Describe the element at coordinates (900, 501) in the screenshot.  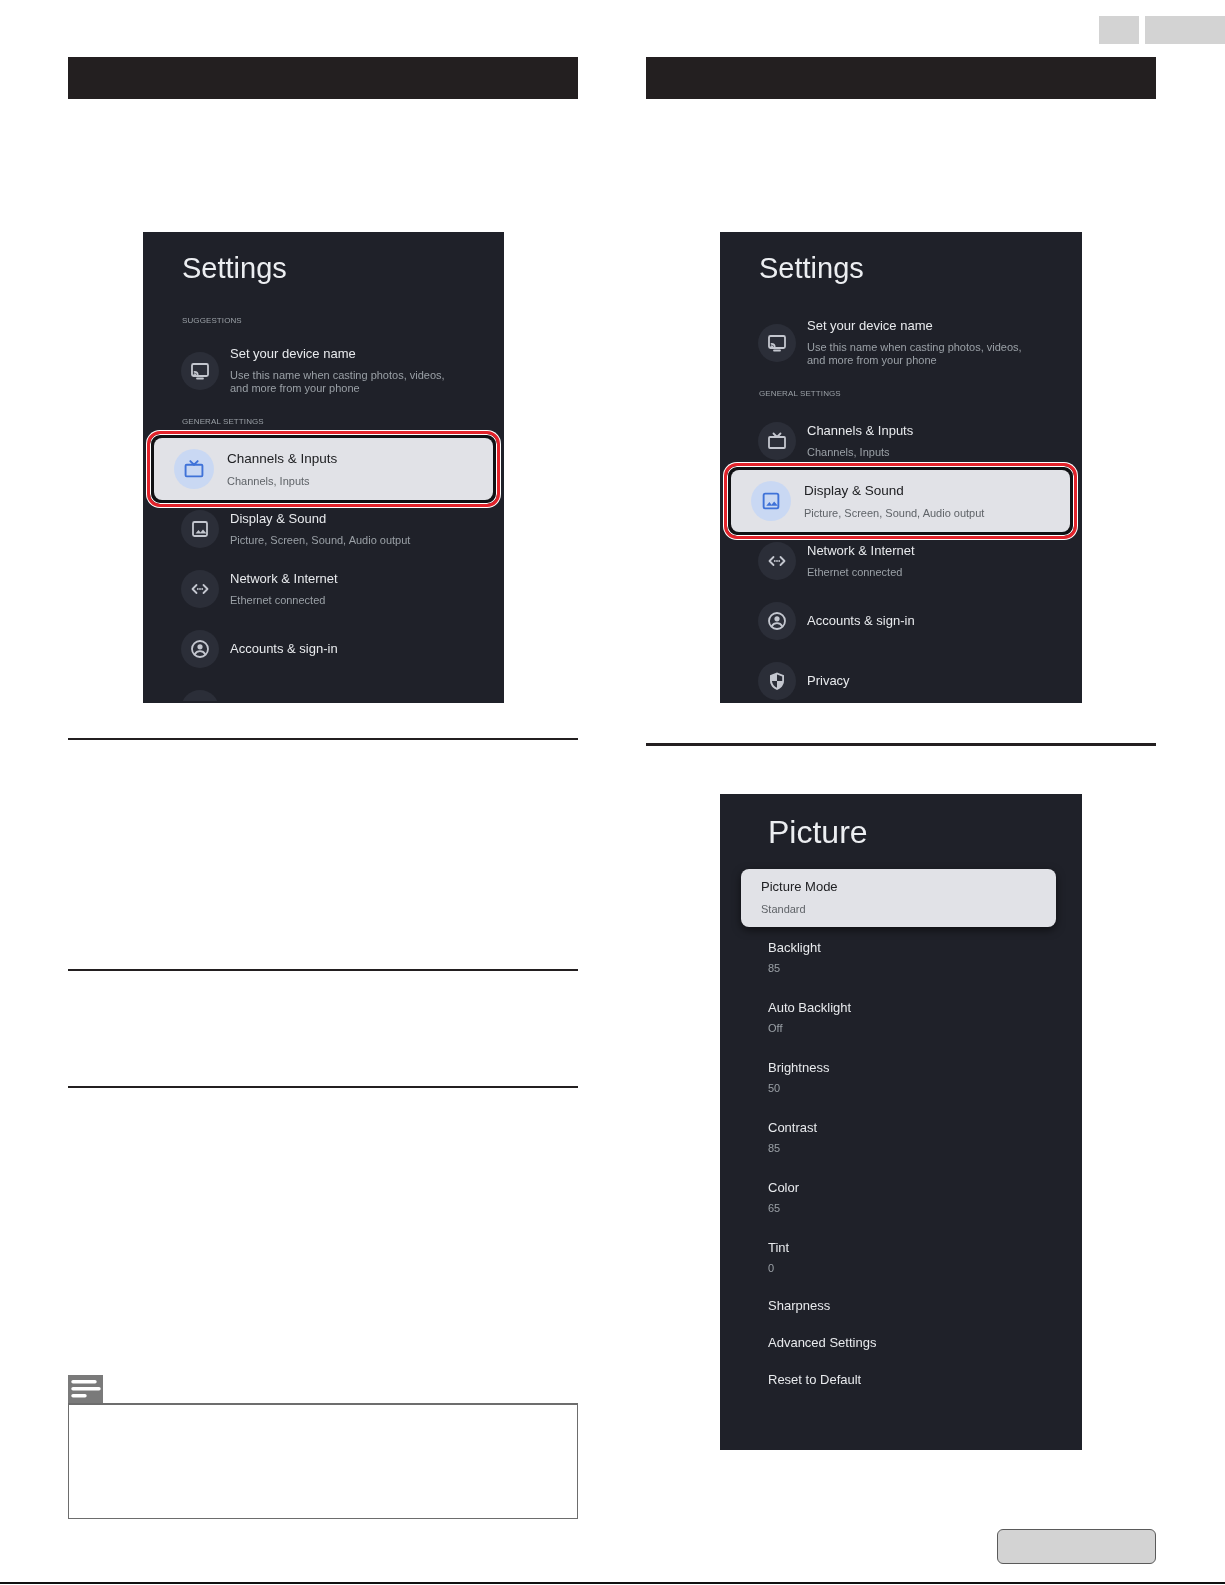
I see `settings-item: Display & Sound Picture, Screen, Sound, Audio output` at that location.